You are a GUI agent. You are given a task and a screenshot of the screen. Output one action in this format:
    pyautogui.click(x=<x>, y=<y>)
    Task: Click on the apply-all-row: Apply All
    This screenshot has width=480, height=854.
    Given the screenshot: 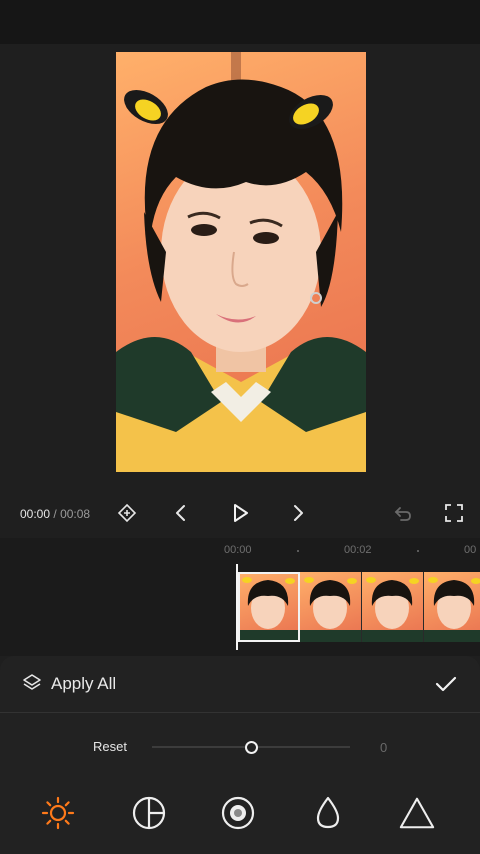 What is the action you would take?
    pyautogui.click(x=240, y=684)
    